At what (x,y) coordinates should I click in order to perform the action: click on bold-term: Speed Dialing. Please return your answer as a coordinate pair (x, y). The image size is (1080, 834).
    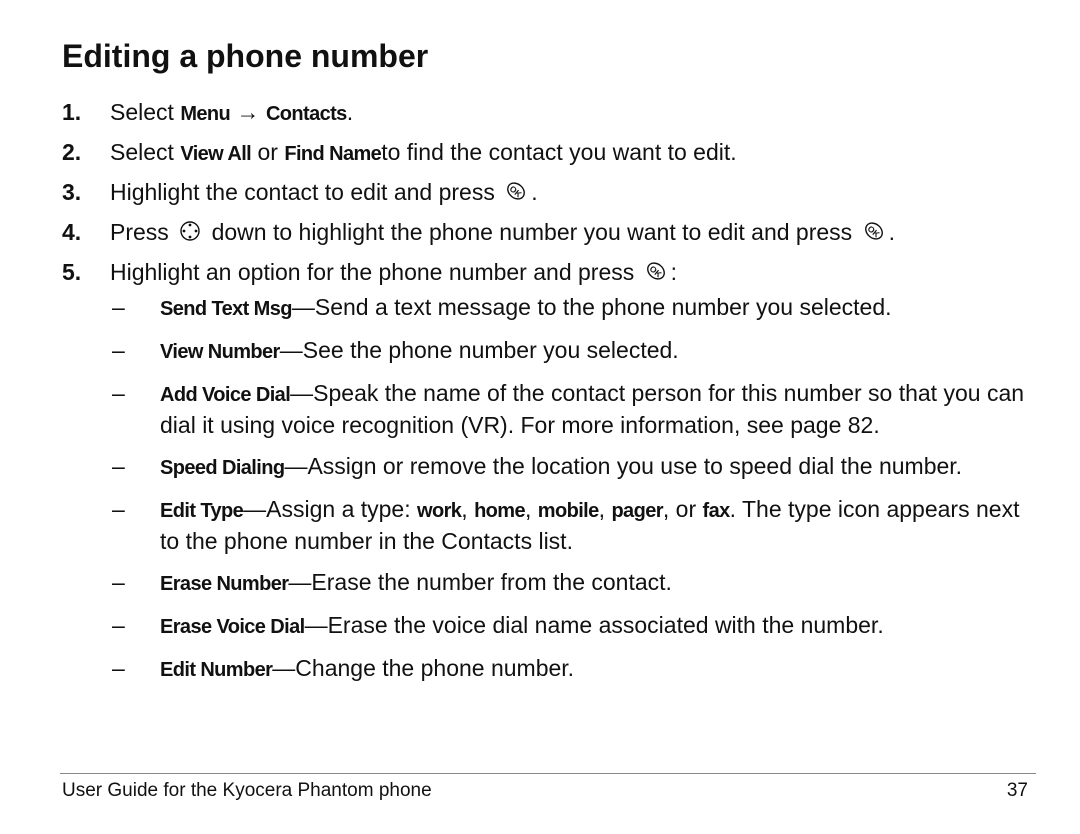
    Looking at the image, I should click on (222, 468).